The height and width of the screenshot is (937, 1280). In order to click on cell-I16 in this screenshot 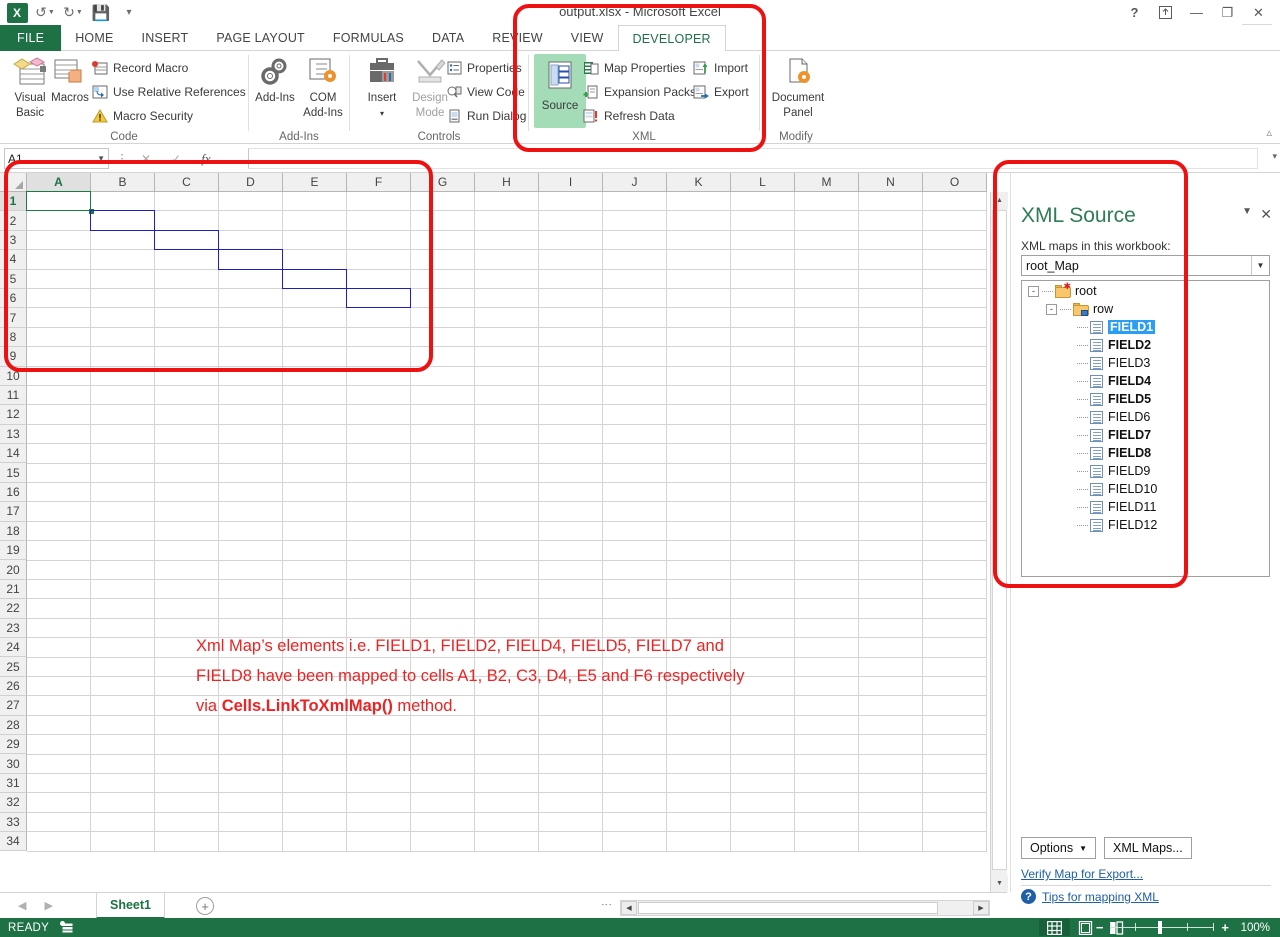, I will do `click(571, 493)`.